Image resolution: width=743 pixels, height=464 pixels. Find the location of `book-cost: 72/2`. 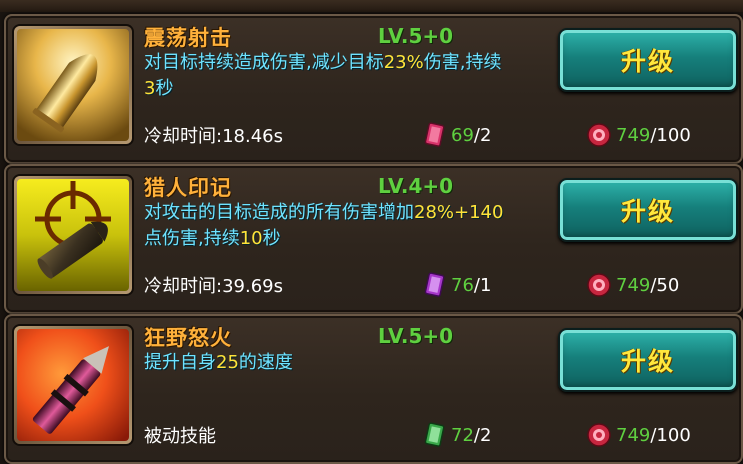

book-cost: 72/2 is located at coordinates (456, 435).